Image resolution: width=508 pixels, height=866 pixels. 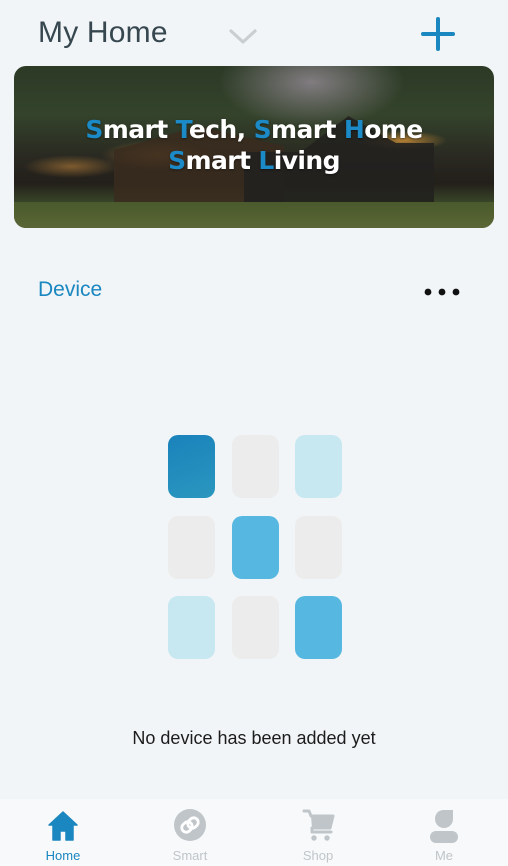 I want to click on smart-link-icon, so click(x=190, y=825).